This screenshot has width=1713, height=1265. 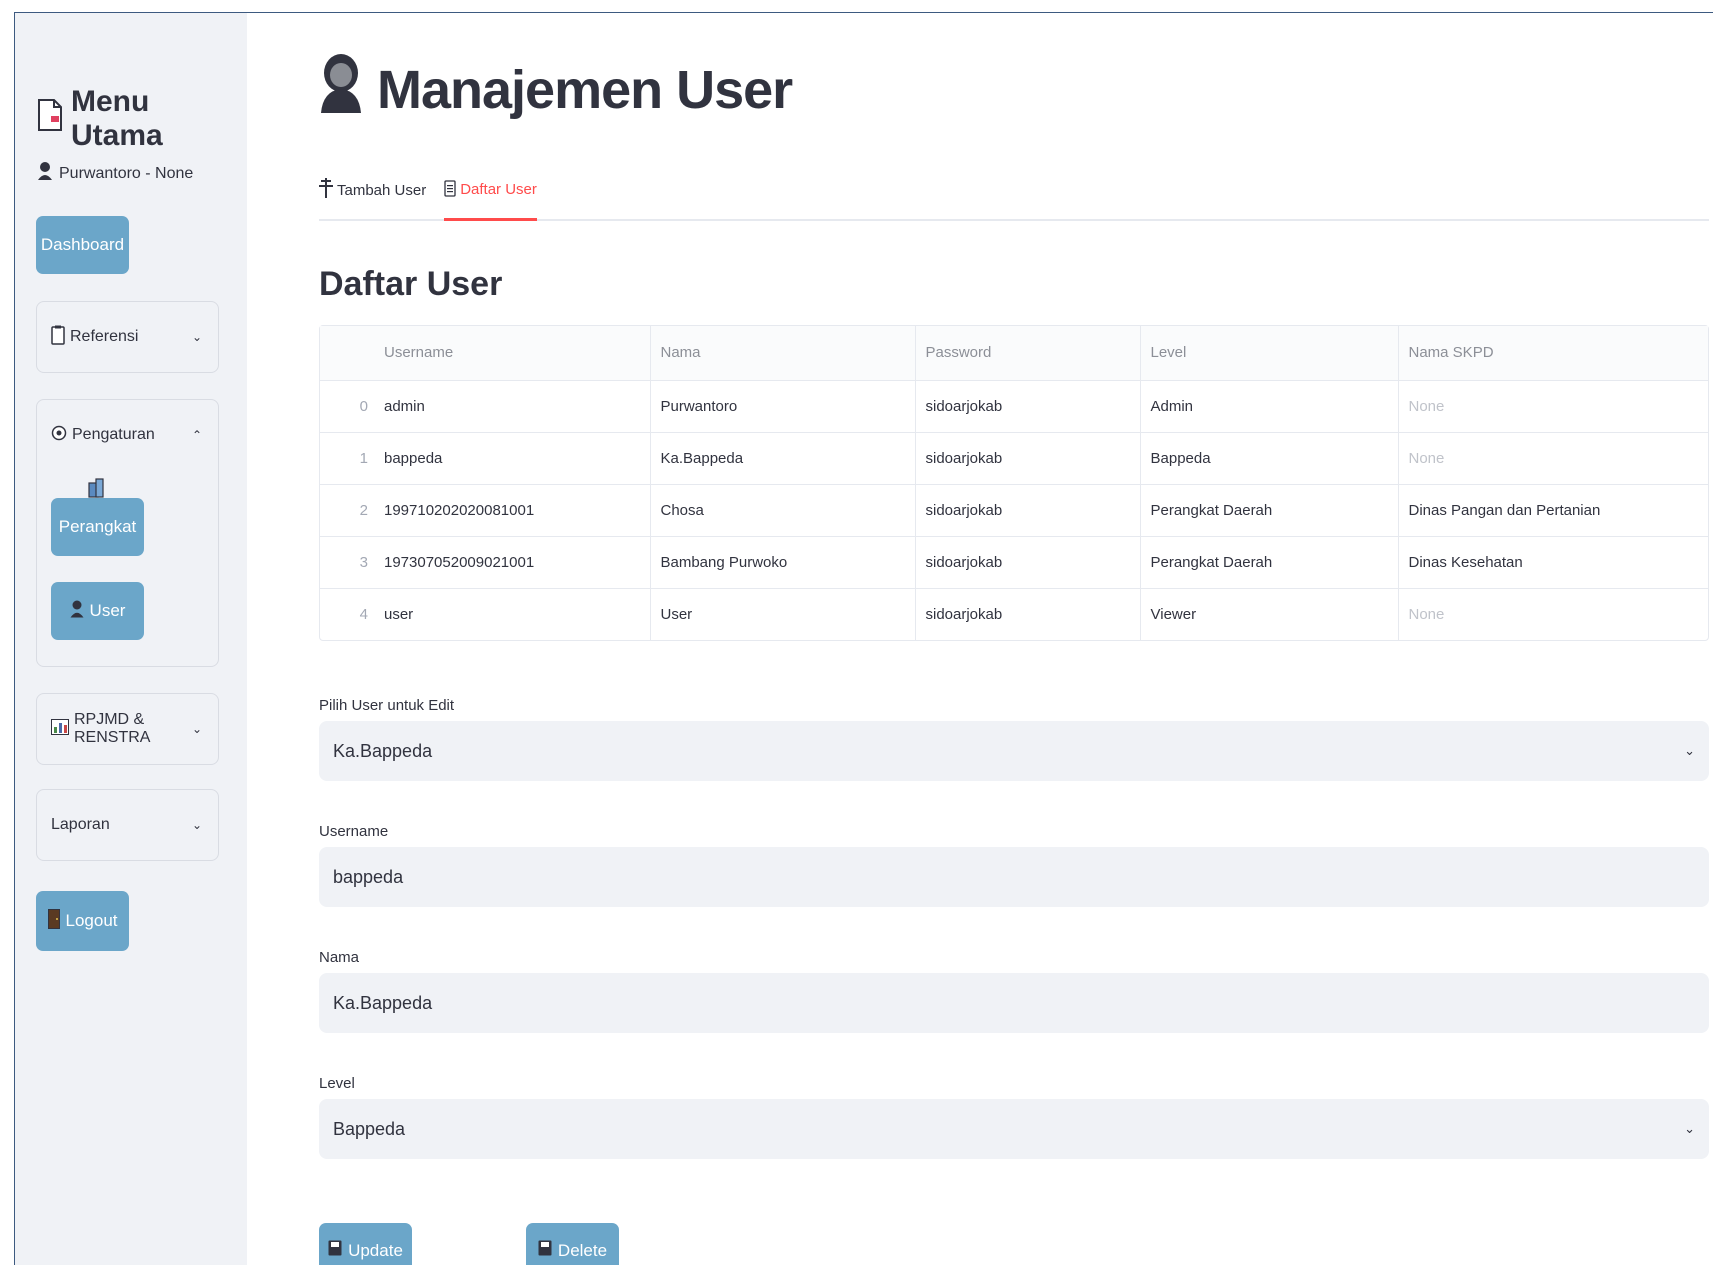 What do you see at coordinates (80, 824) in the screenshot?
I see `expander-laporan-label: Laporan` at bounding box center [80, 824].